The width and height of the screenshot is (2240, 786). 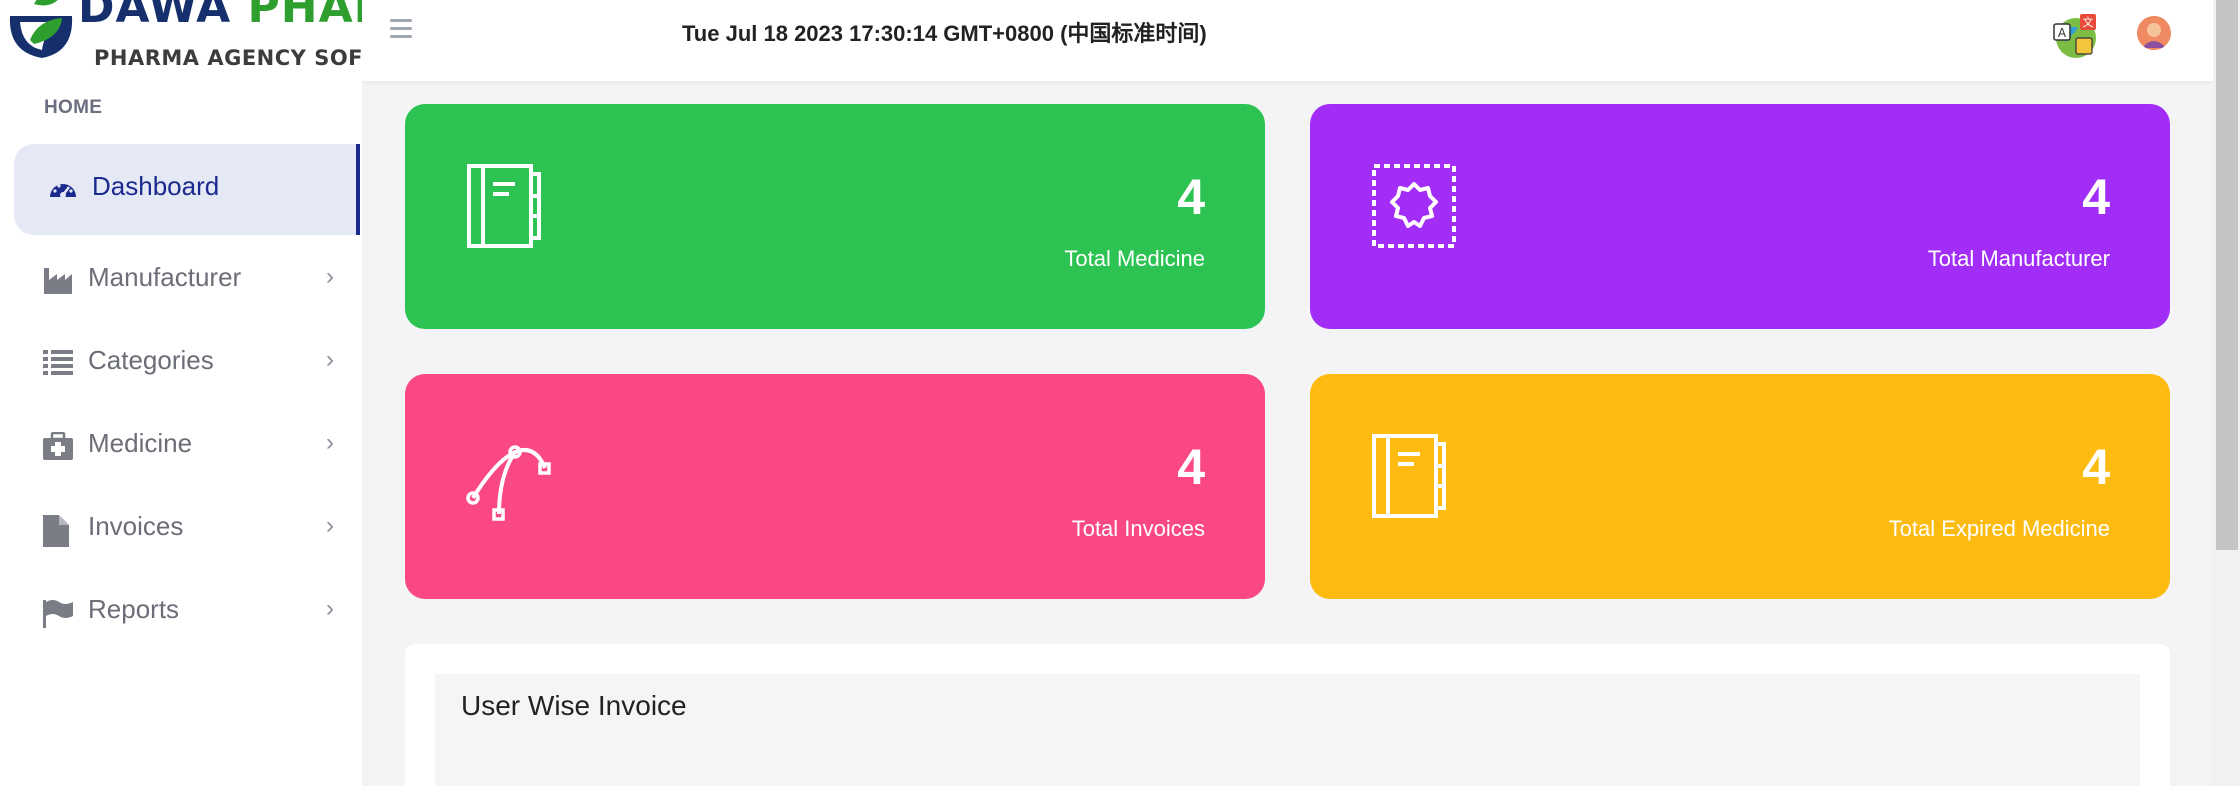 I want to click on page-scrollbar-thumb, so click(x=2227, y=275).